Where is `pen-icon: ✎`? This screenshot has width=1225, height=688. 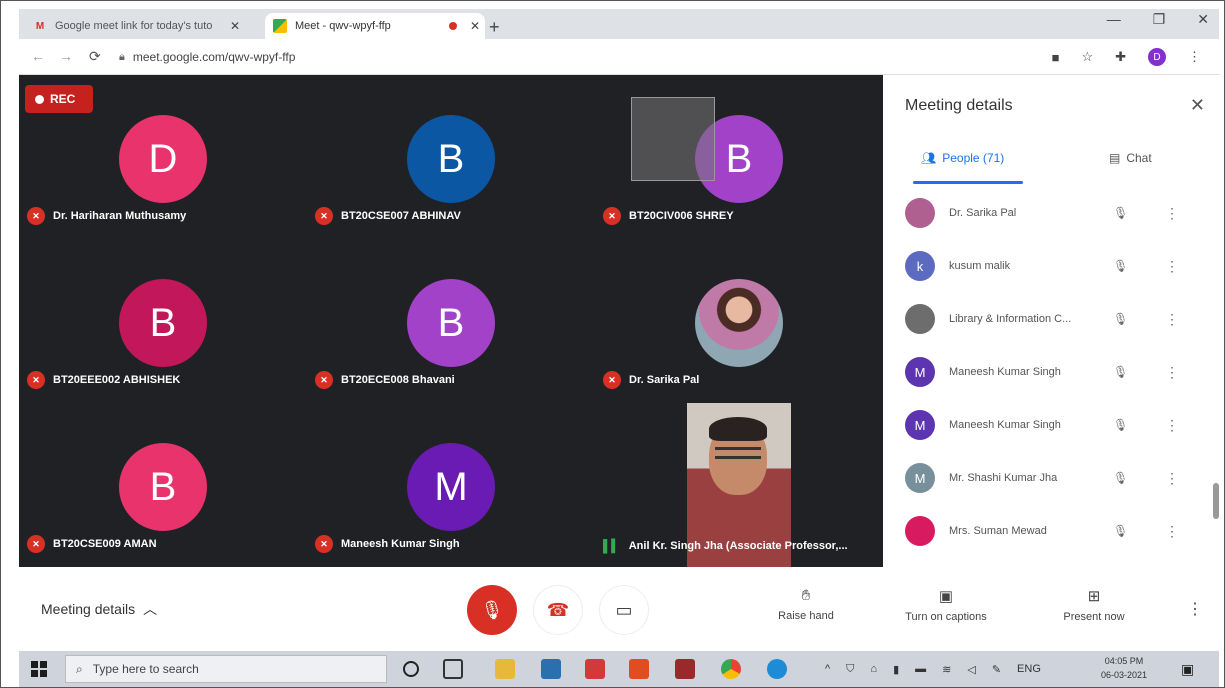
pen-icon: ✎ is located at coordinates (996, 669).